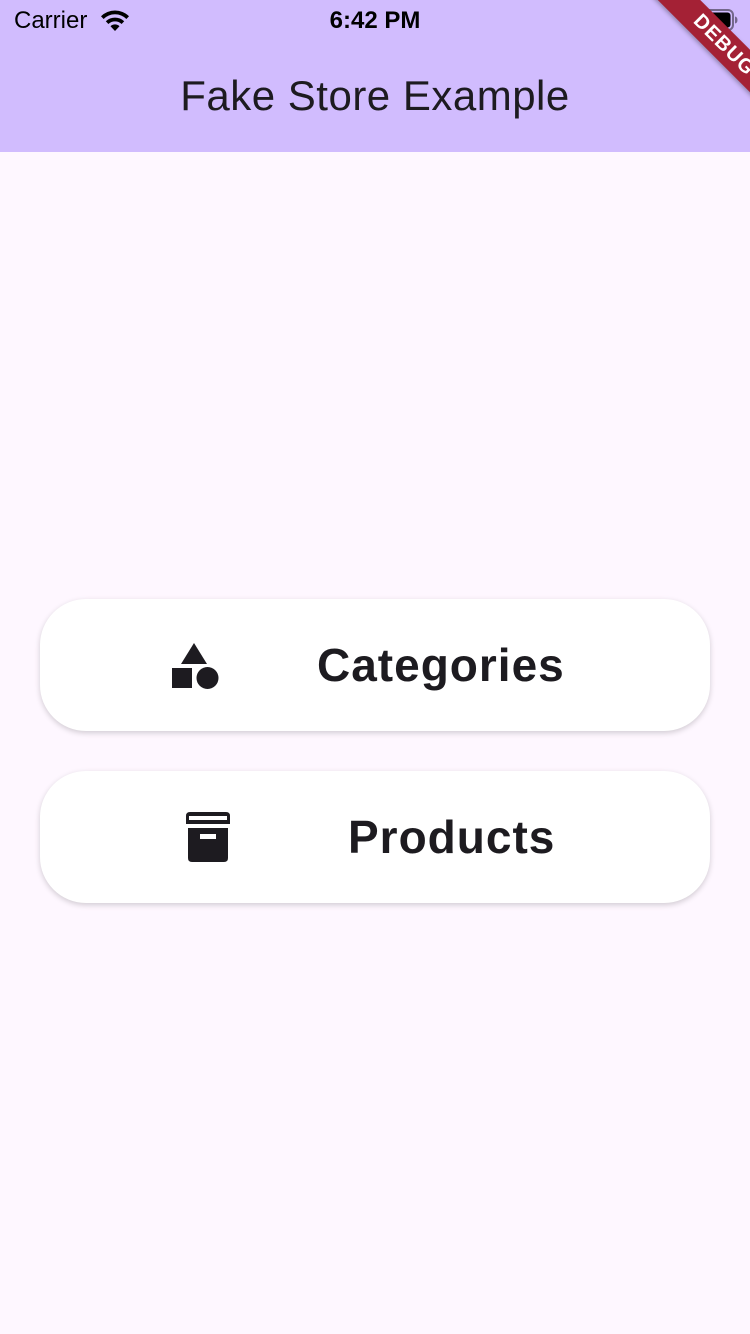 The image size is (750, 1334). I want to click on app-bar: Carrier 6:42 PM Fake Store Example, so click(375, 76).